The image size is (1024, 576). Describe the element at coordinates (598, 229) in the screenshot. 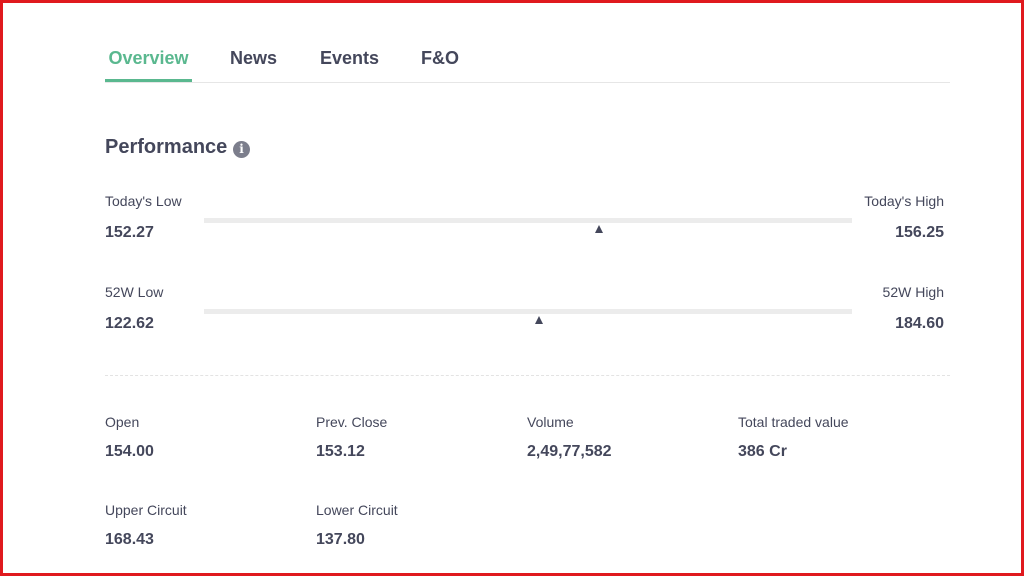

I see `today-price-marker-icon` at that location.